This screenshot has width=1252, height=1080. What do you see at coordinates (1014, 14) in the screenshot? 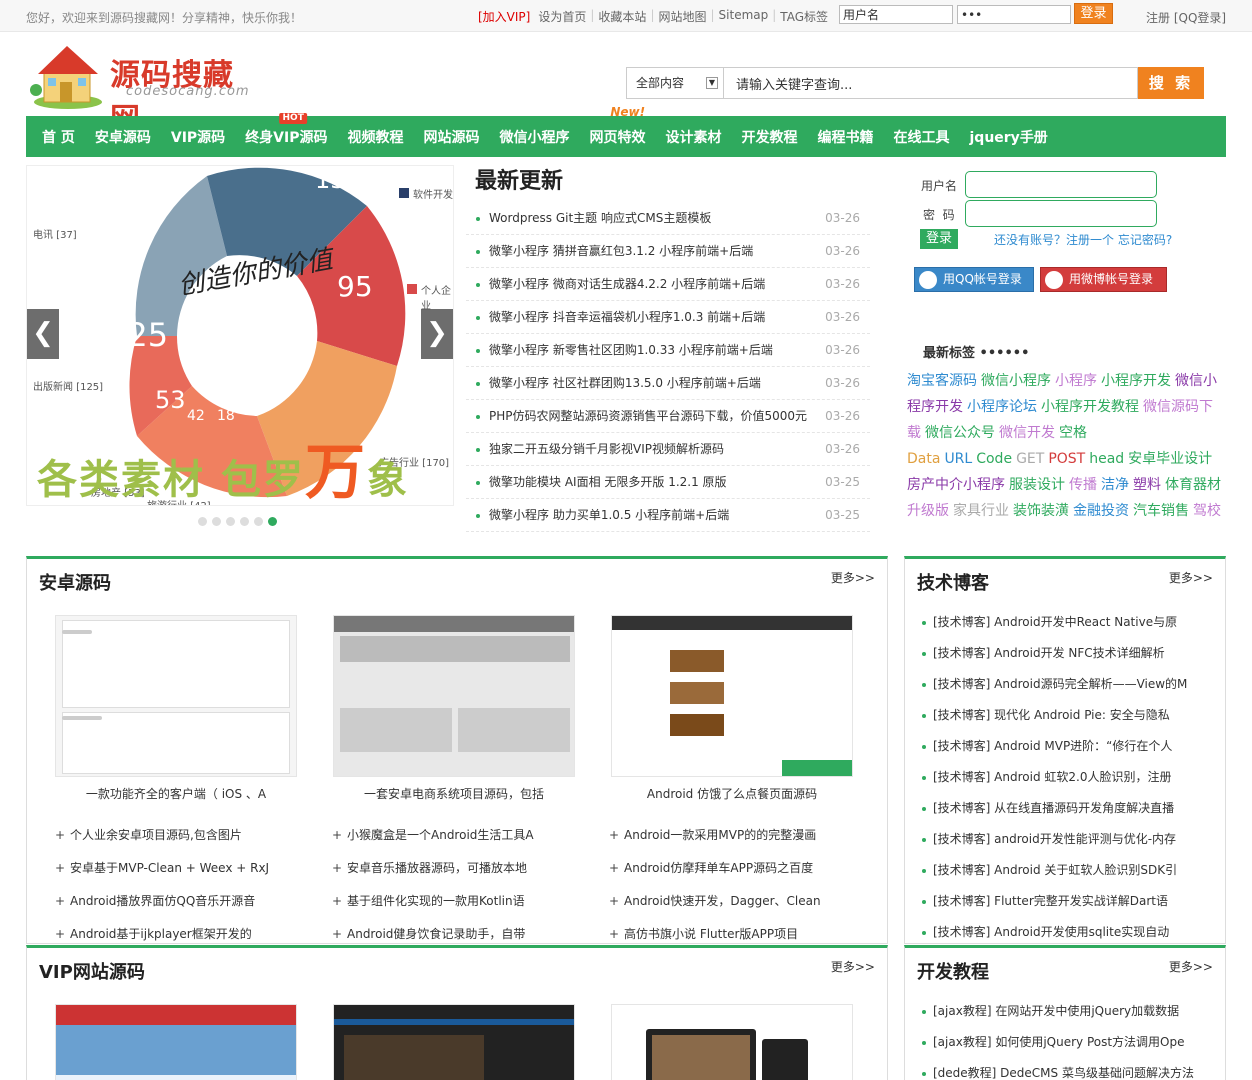
I see `top-password-input` at bounding box center [1014, 14].